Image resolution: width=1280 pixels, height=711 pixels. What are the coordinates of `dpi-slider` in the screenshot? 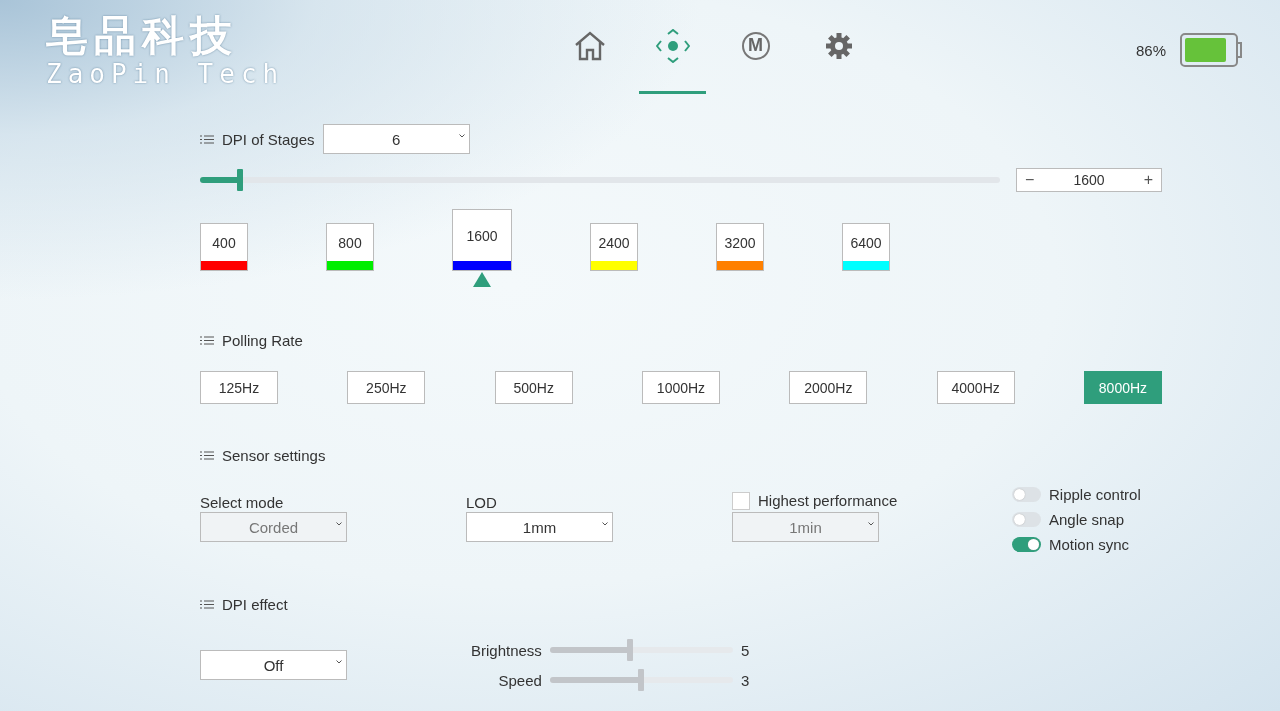 It's located at (600, 180).